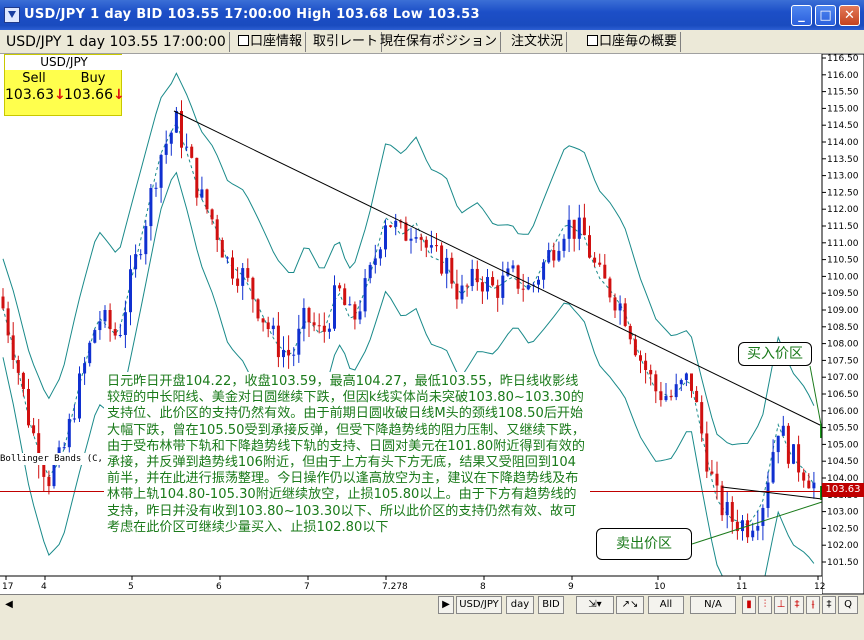  What do you see at coordinates (88, 95) in the screenshot?
I see `buy-price: 103.66` at bounding box center [88, 95].